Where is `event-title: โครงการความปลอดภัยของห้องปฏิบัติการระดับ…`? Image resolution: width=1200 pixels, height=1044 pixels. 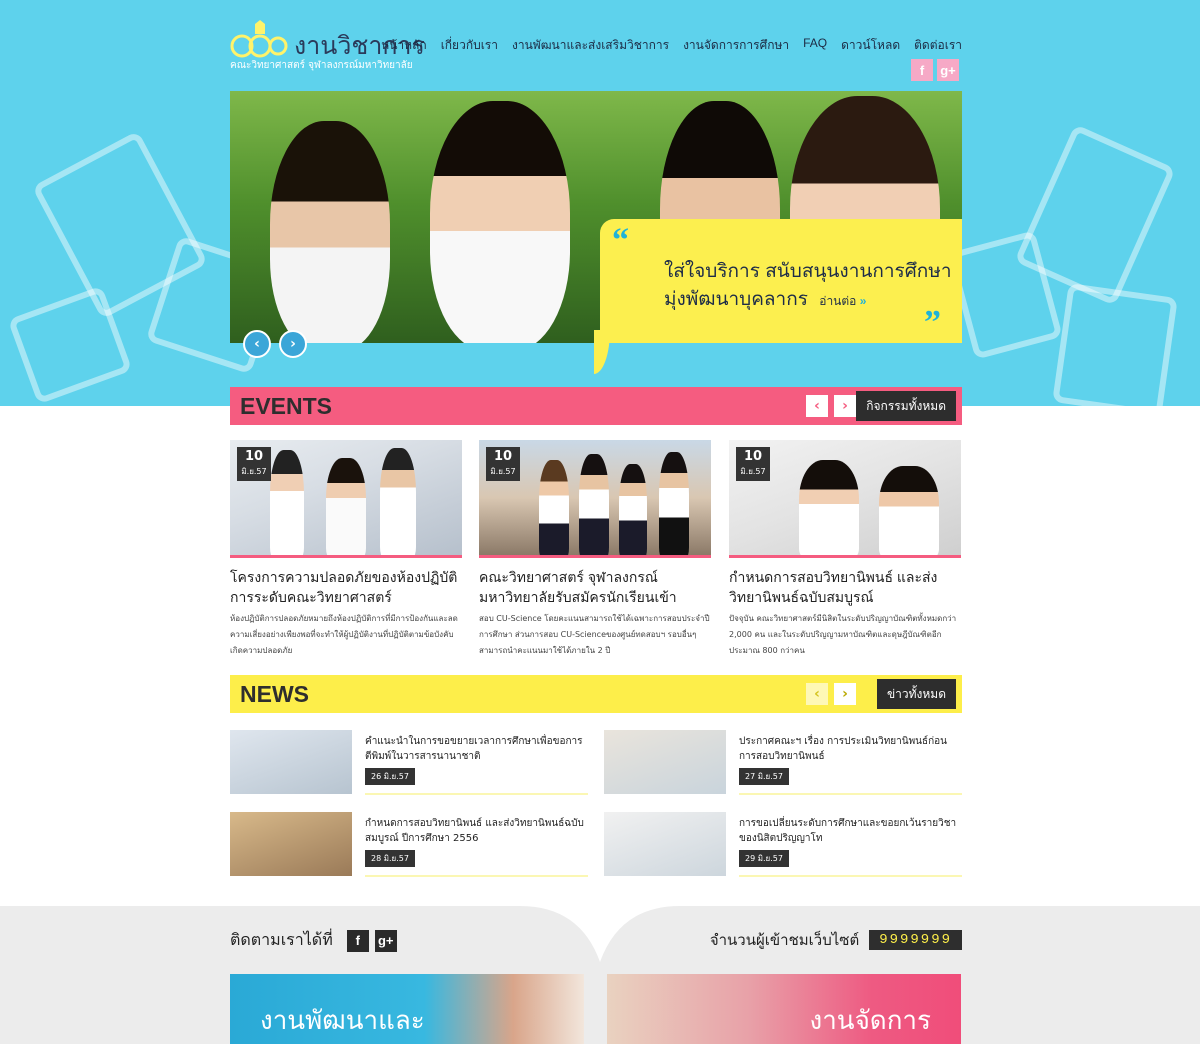 event-title: โครงการความปลอดภัยของห้องปฏิบัติการระดับ… is located at coordinates (346, 587).